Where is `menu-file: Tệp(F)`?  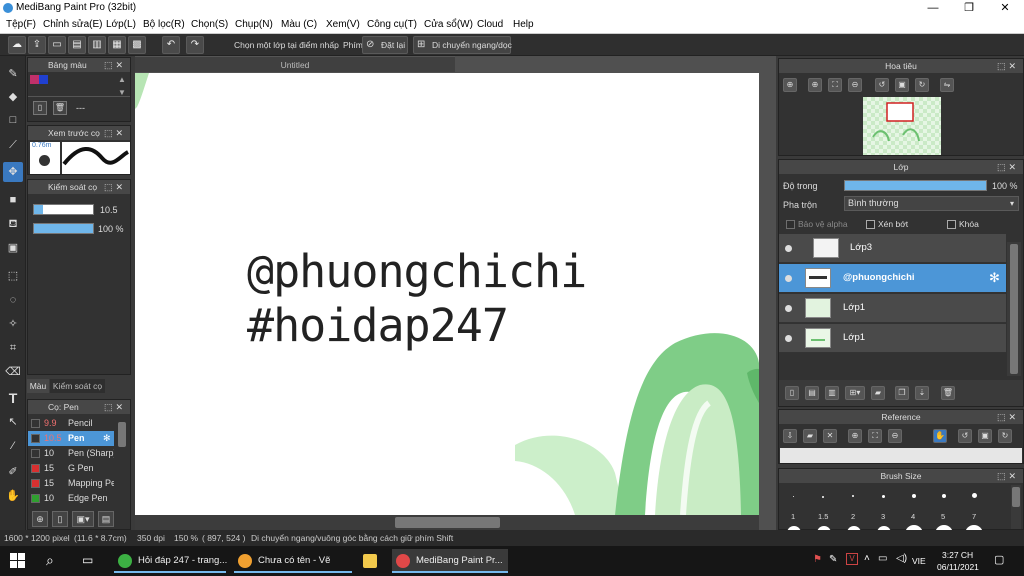
menu-file: Tệp(F) is located at coordinates (21, 24).